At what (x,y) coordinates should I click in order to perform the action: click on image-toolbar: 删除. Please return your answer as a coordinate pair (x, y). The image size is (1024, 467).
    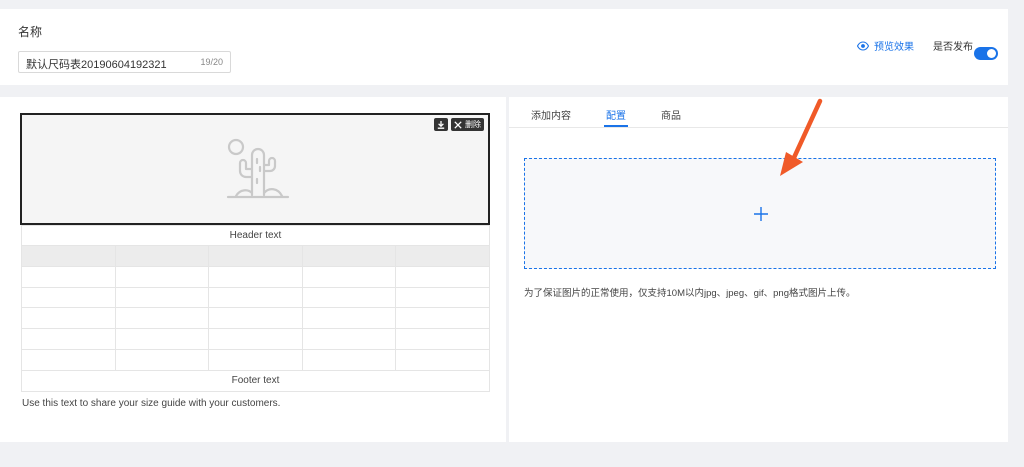
    Looking at the image, I should click on (459, 124).